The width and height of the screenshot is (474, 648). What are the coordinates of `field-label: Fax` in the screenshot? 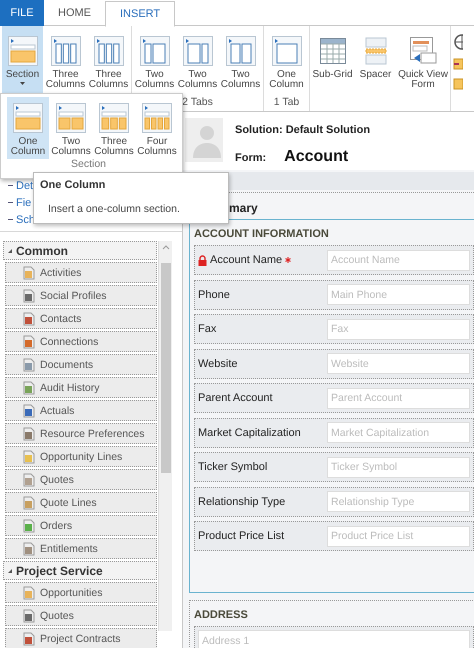 It's located at (207, 329).